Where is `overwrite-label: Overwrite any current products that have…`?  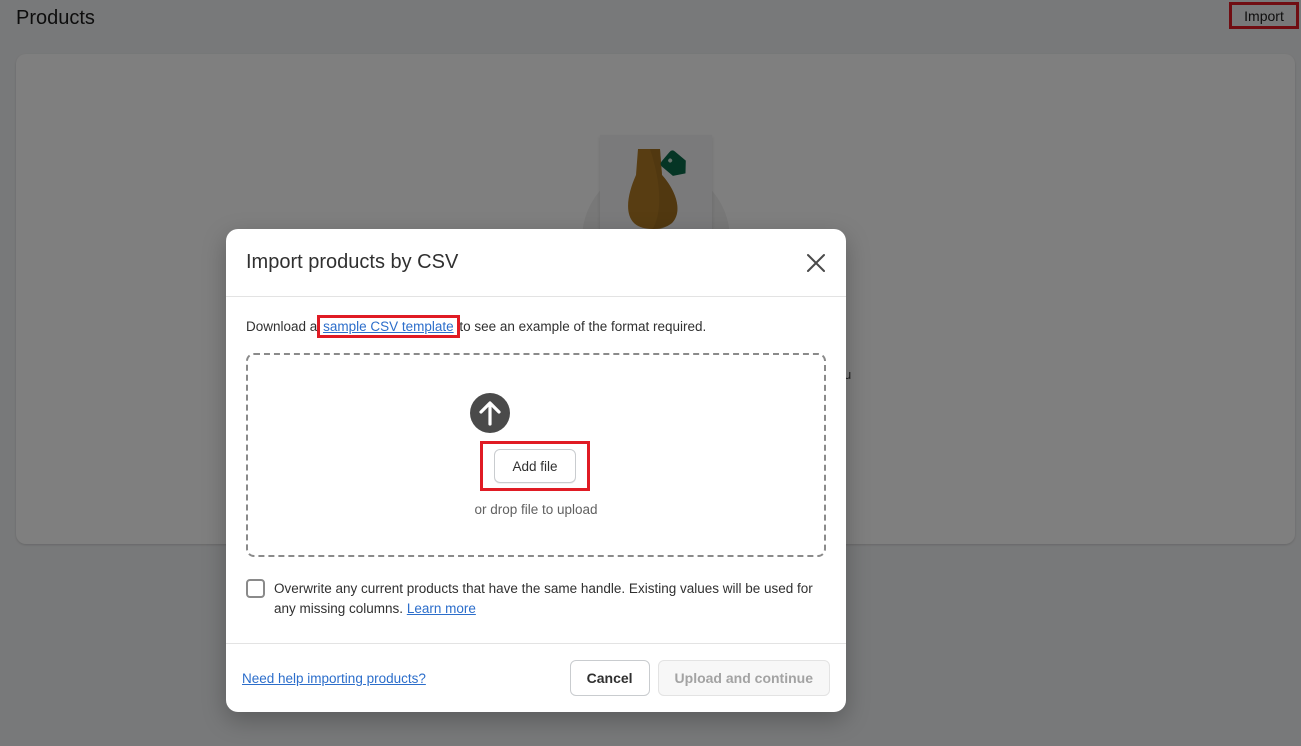
overwrite-label: Overwrite any current products that have… is located at coordinates (546, 599).